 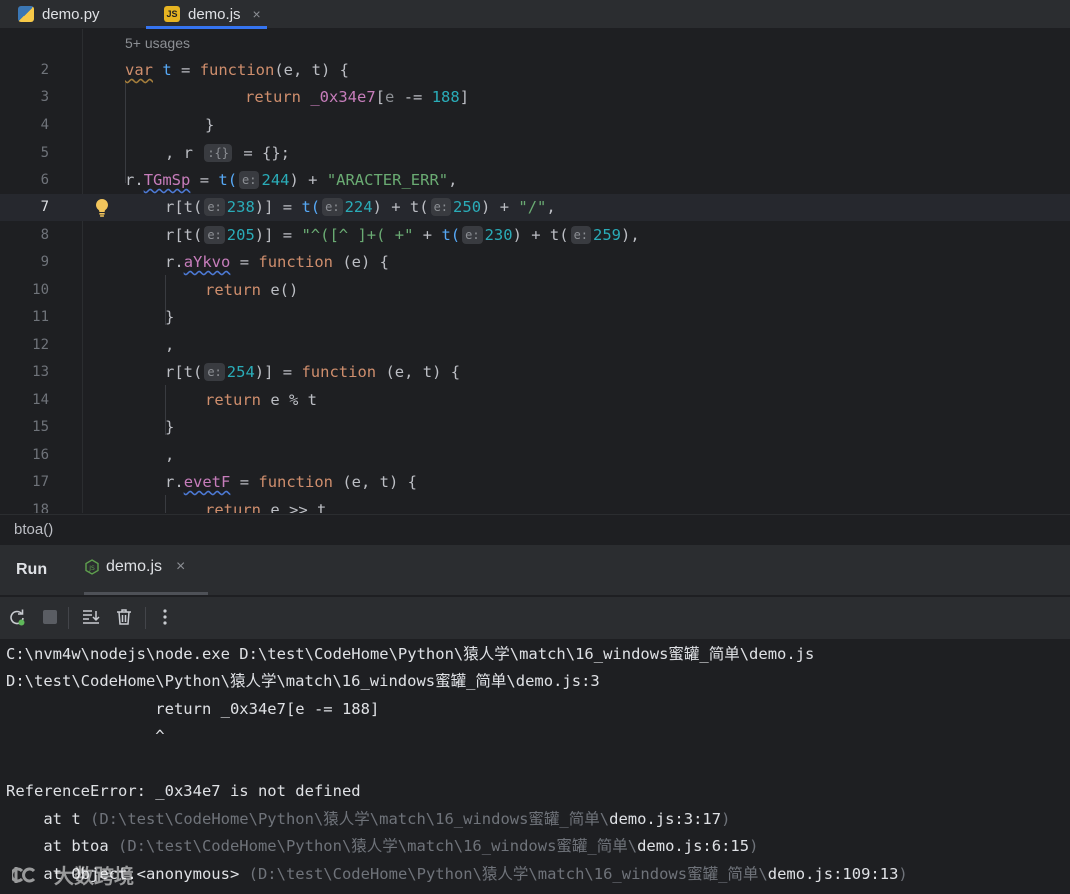 I want to click on stack-frame-link: demo.js:109:13, so click(x=833, y=874).